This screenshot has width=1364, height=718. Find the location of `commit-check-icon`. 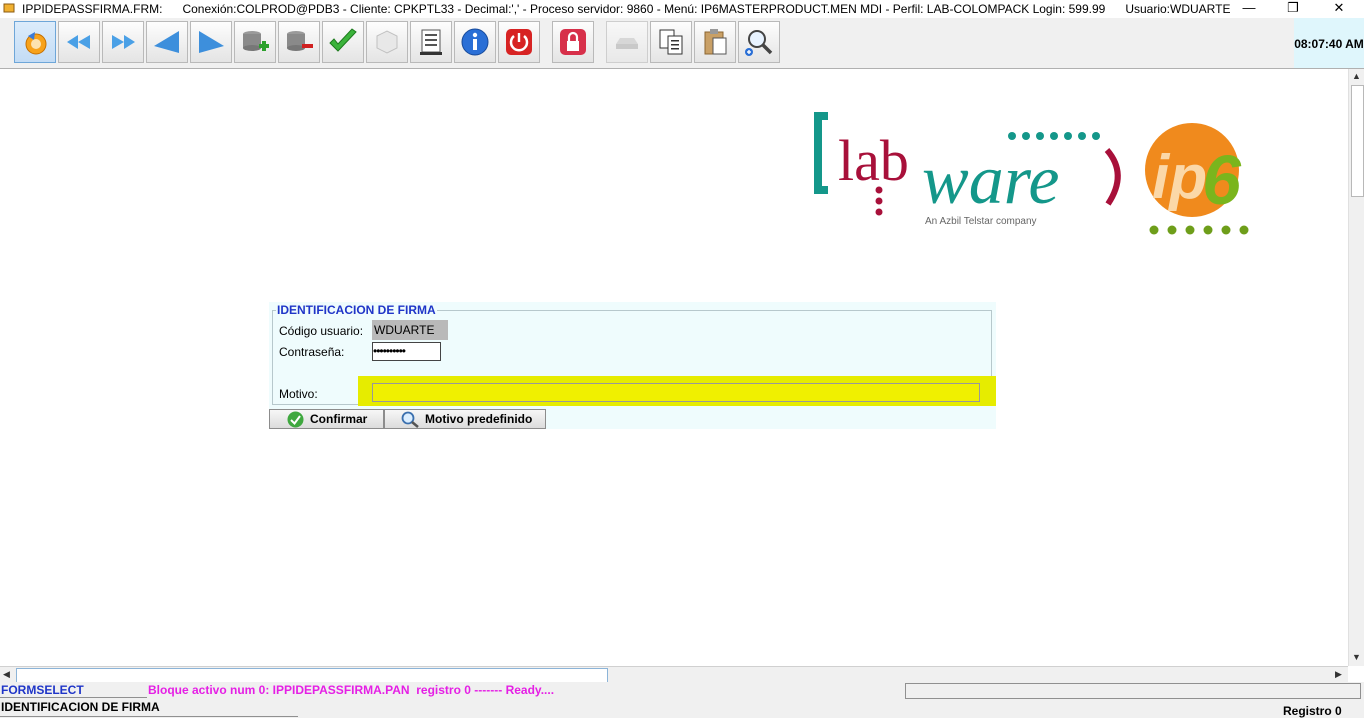

commit-check-icon is located at coordinates (343, 40).